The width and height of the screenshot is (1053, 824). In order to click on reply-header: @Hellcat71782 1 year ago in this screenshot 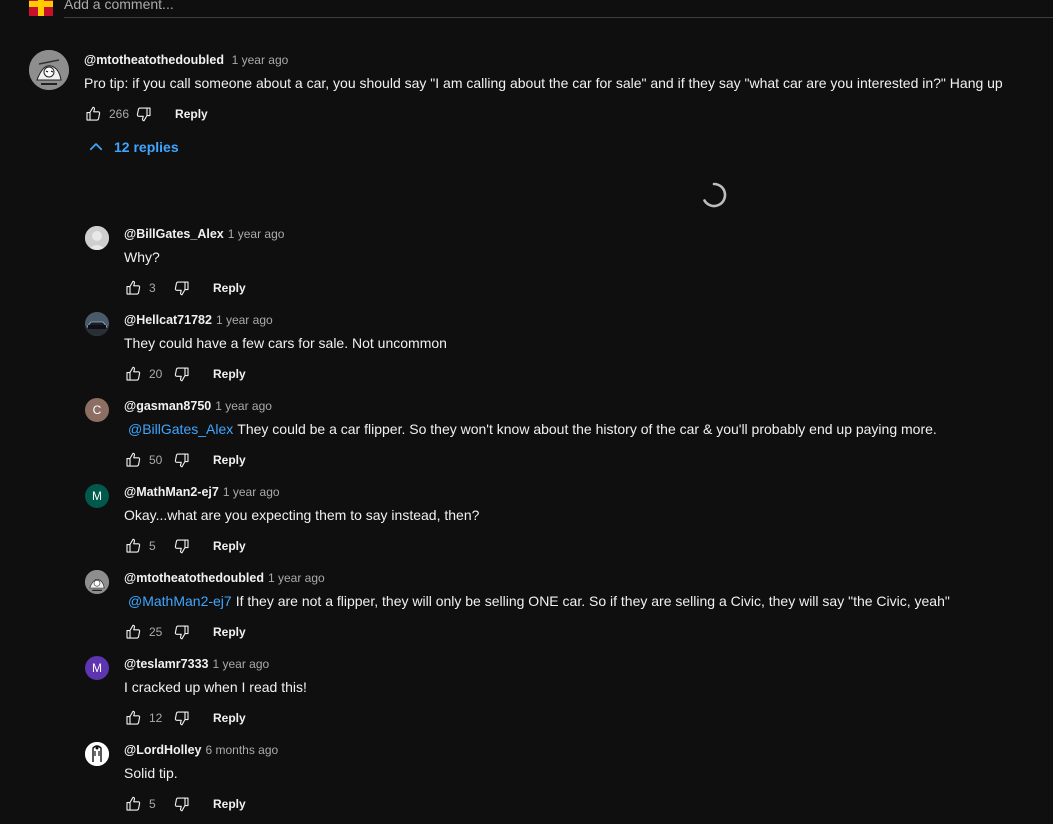, I will do `click(584, 320)`.